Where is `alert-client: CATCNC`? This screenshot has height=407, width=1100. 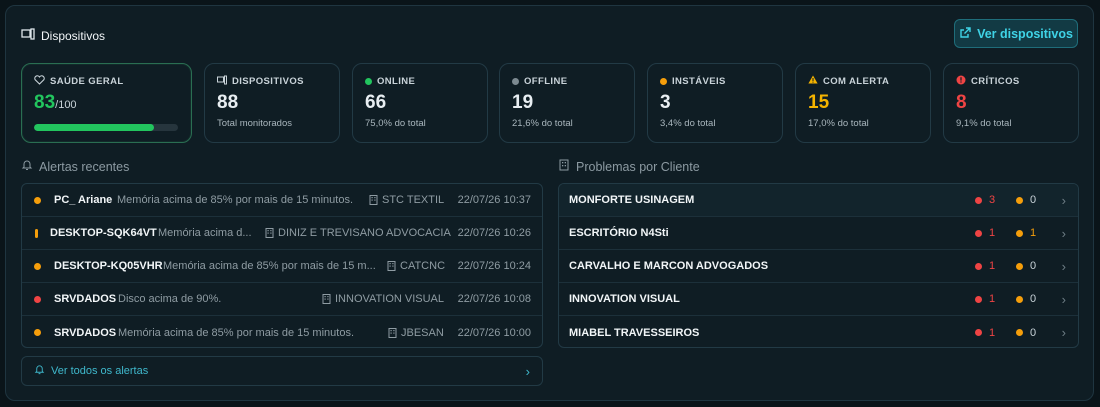
alert-client: CATCNC is located at coordinates (416, 266).